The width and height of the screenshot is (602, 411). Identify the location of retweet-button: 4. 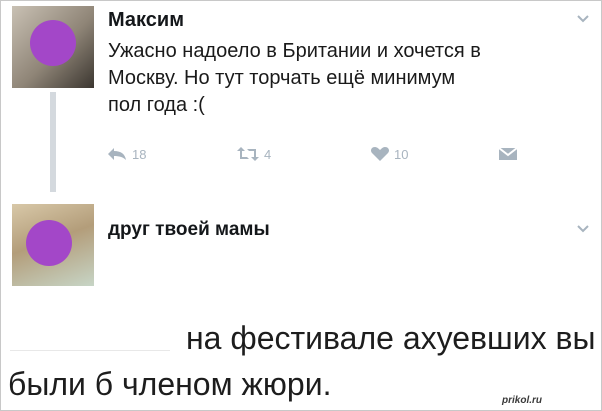
(253, 154).